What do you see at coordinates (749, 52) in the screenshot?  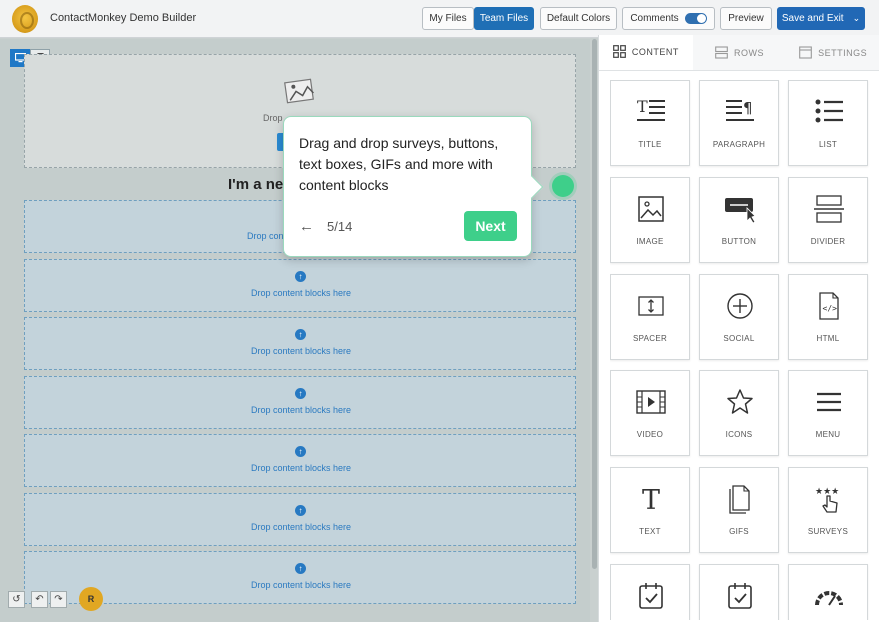 I see `tab-rows-label: ROWS` at bounding box center [749, 52].